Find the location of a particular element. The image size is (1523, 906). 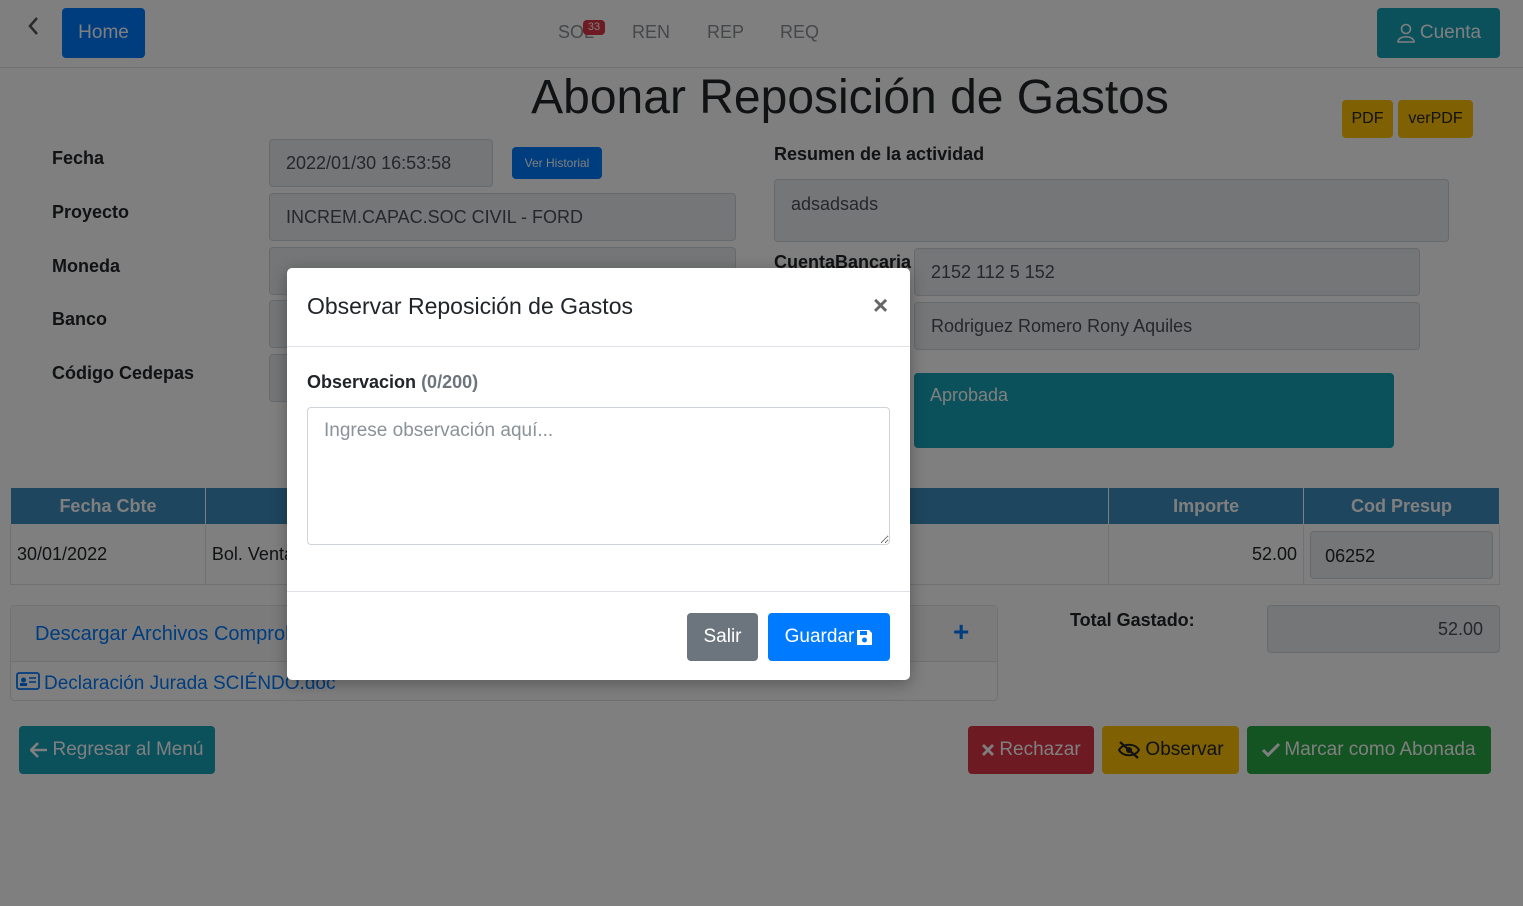

observacion-textarea is located at coordinates (598, 476).